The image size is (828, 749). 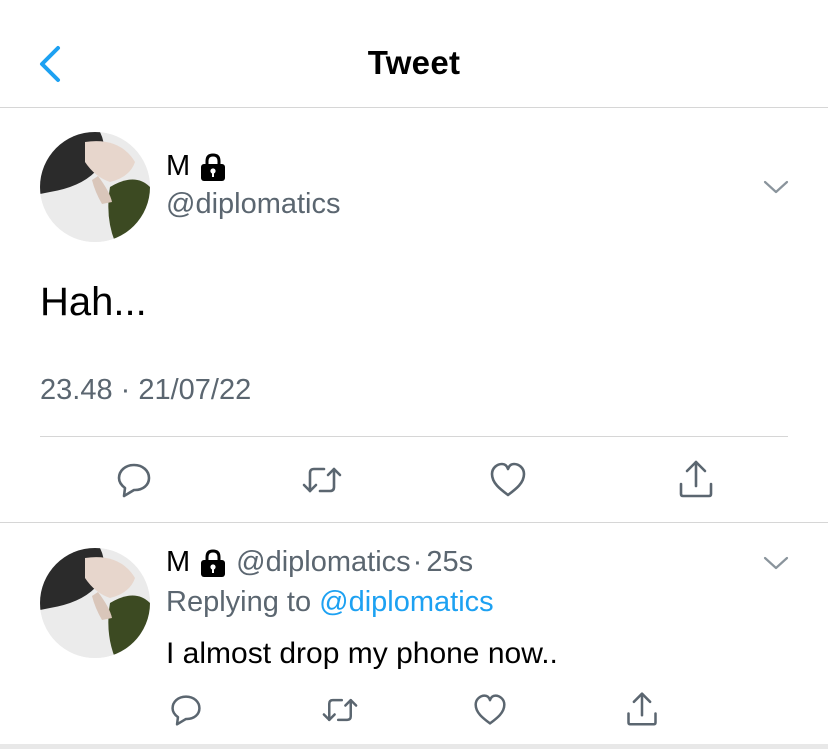 What do you see at coordinates (178, 562) in the screenshot?
I see `reply-author-name: M` at bounding box center [178, 562].